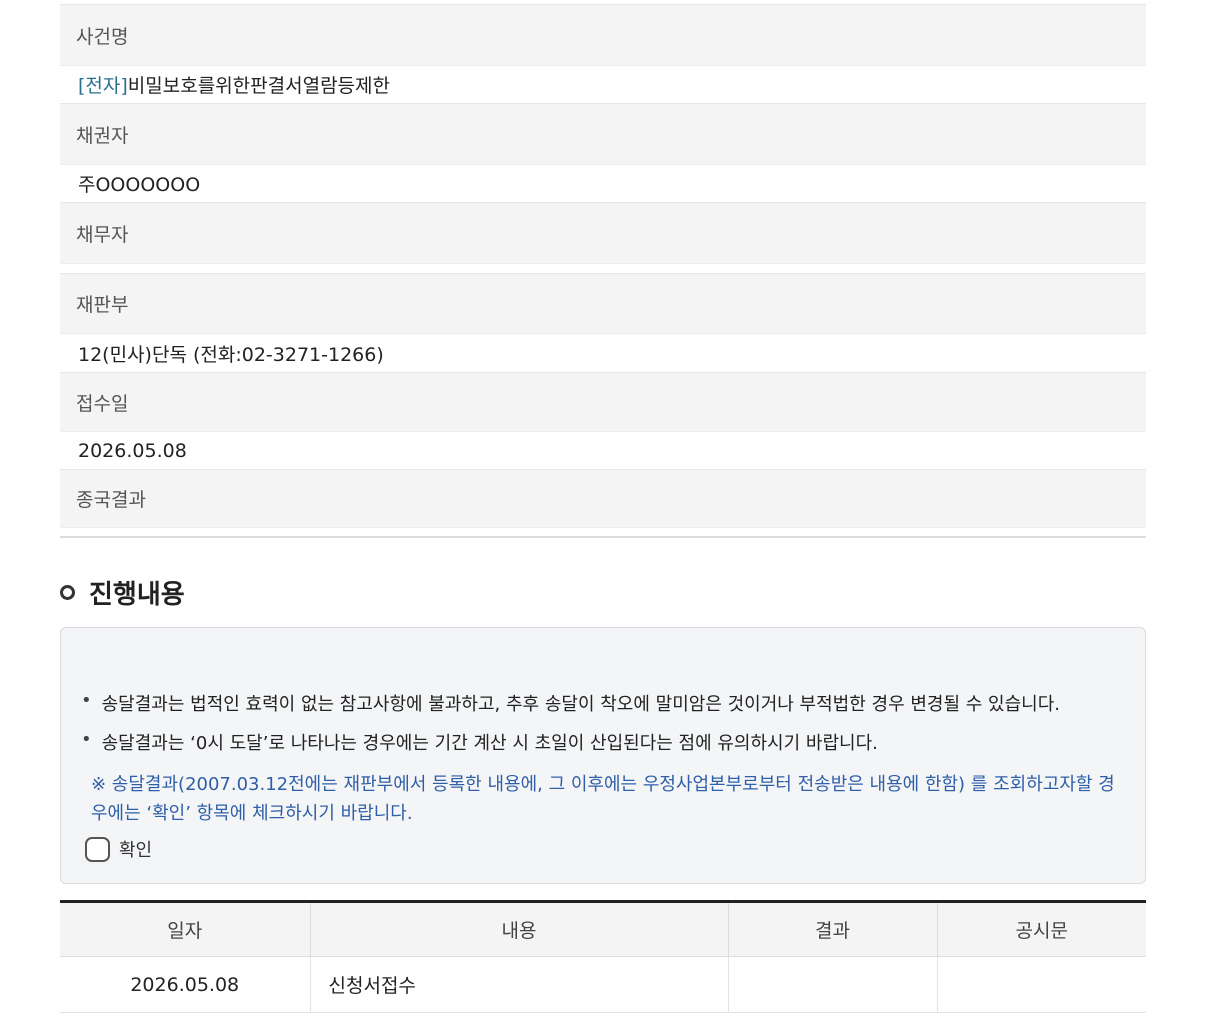 The height and width of the screenshot is (1021, 1206). I want to click on table-header-row: 일자 내용 결과 공시문, so click(603, 929).